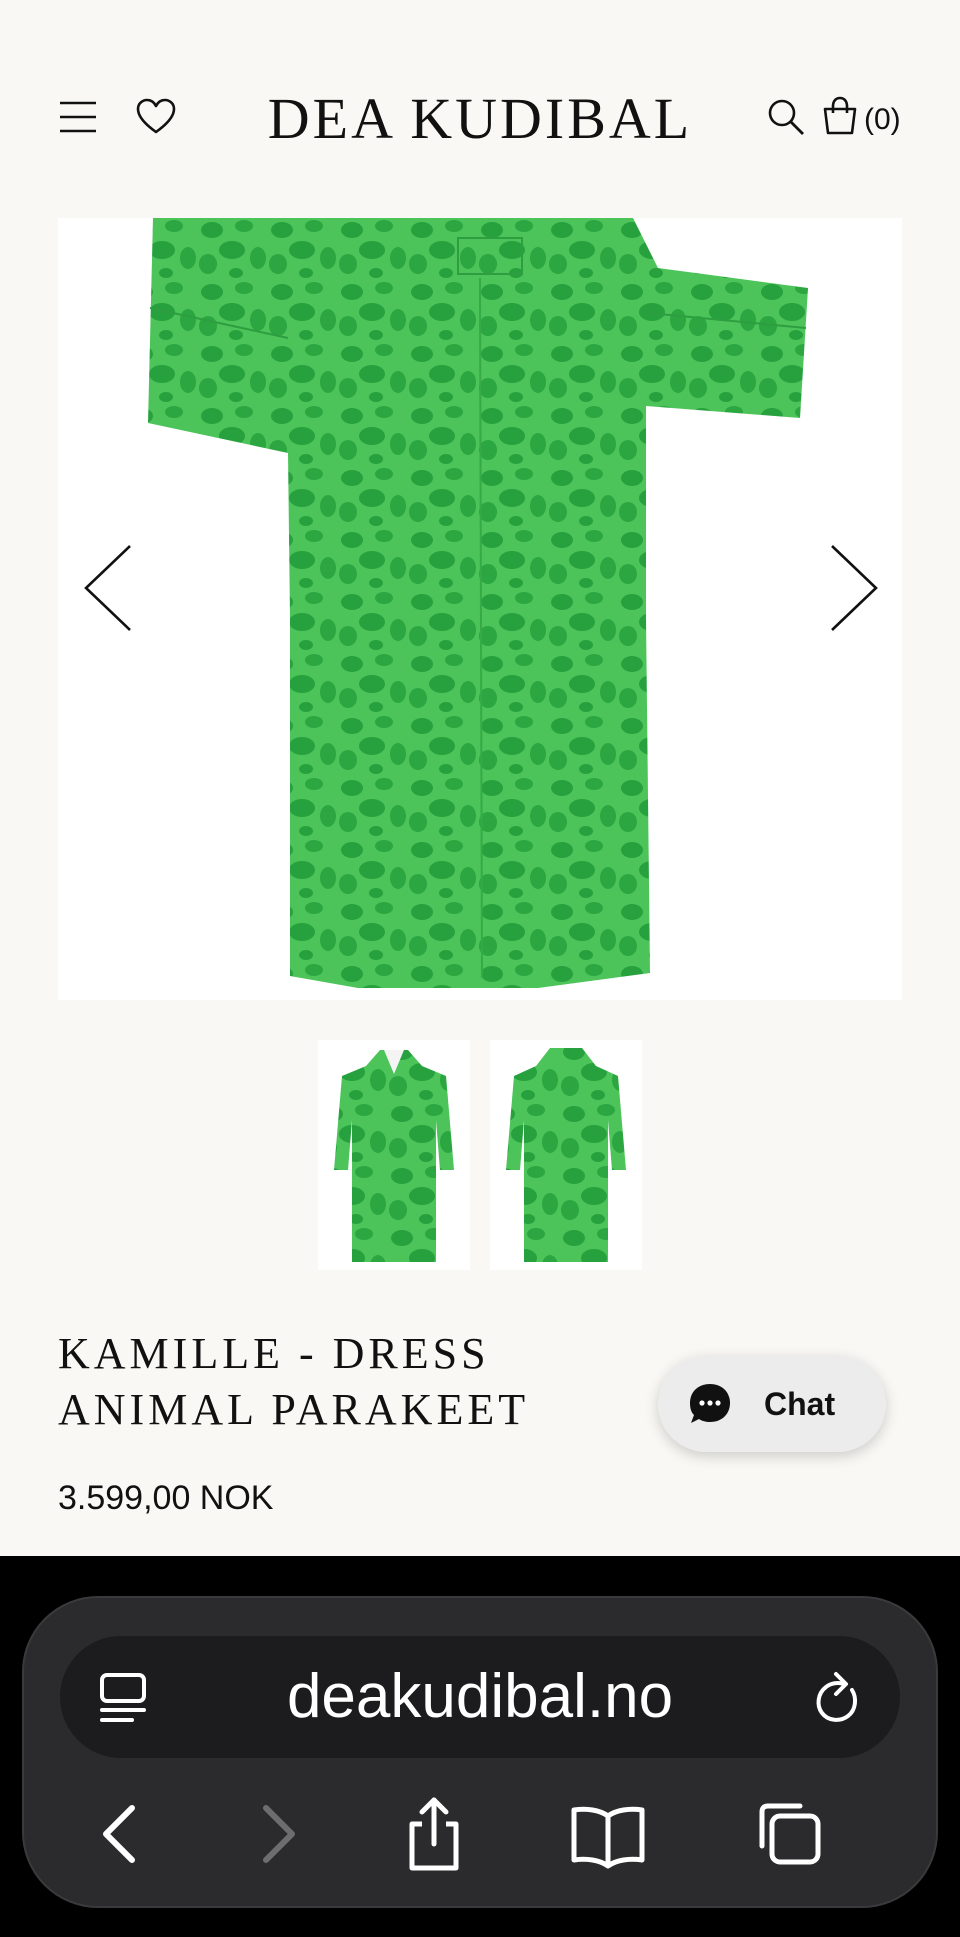 The image size is (960, 1937). I want to click on dress-front-thumbnail, so click(394, 1155).